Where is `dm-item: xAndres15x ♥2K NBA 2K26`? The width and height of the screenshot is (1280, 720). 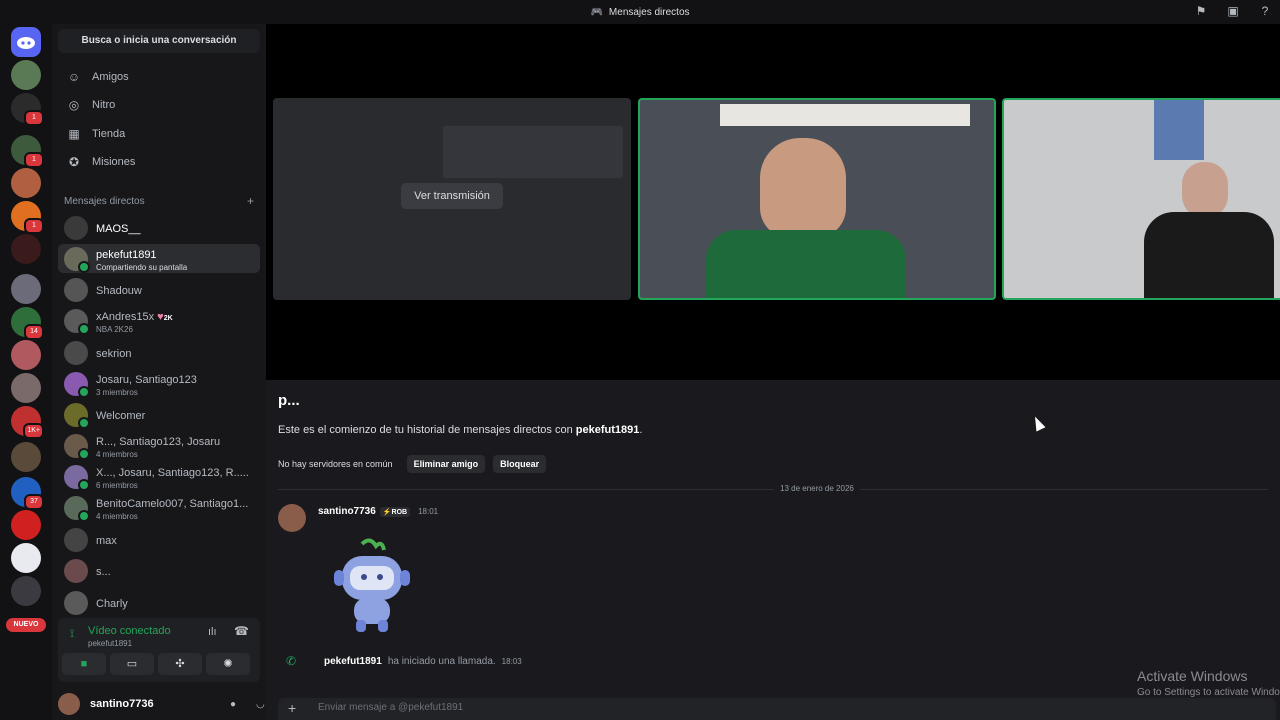 dm-item: xAndres15x ♥2K NBA 2K26 is located at coordinates (159, 320).